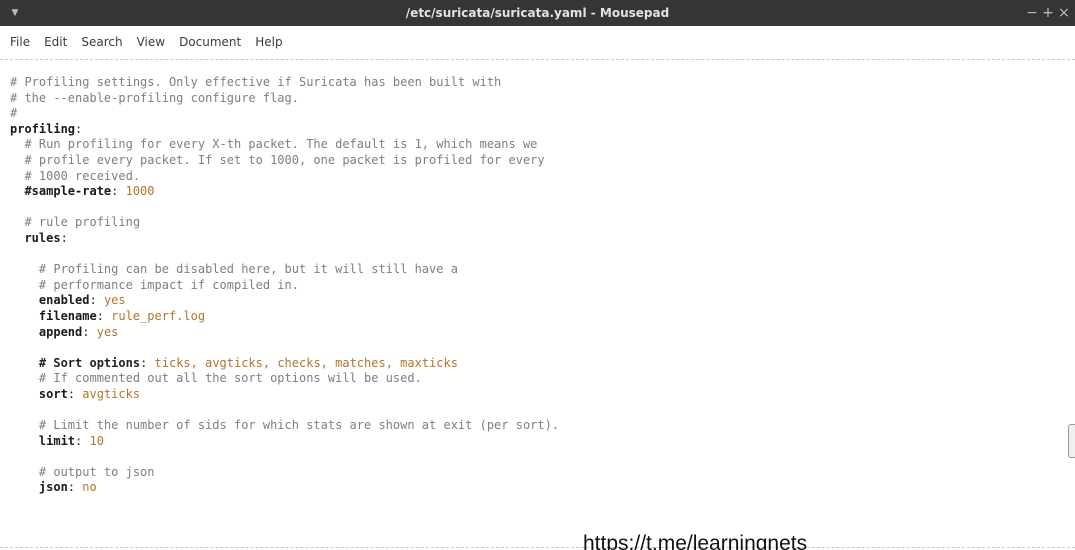 Image resolution: width=1075 pixels, height=550 pixels. What do you see at coordinates (537, 547) in the screenshot?
I see `statusbar-divider` at bounding box center [537, 547].